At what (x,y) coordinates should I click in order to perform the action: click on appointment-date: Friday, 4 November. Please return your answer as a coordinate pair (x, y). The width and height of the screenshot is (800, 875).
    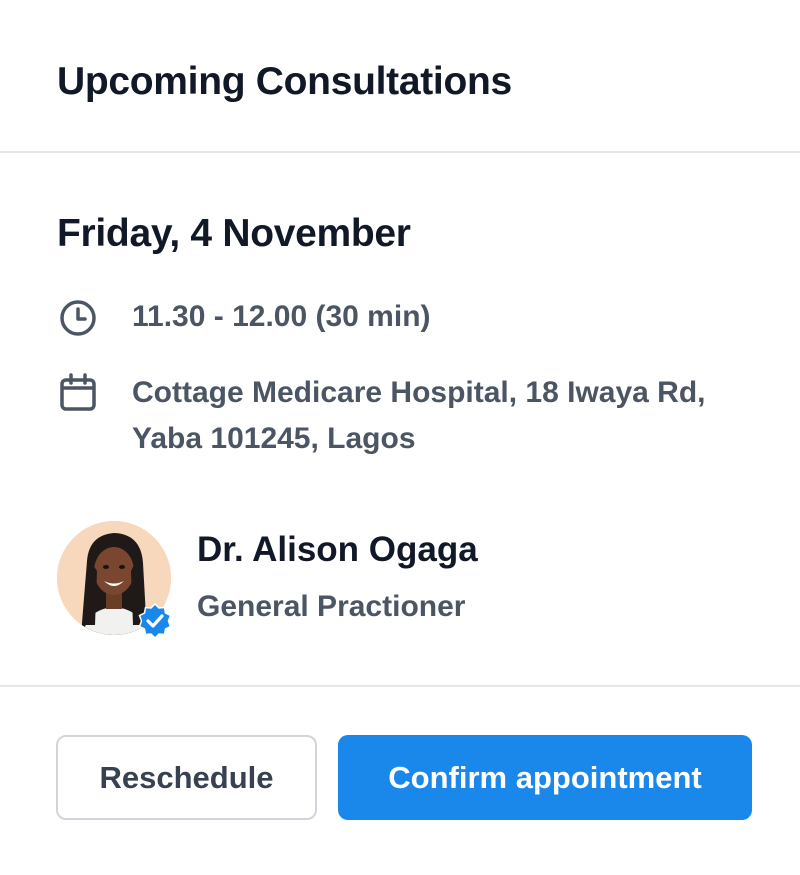
    Looking at the image, I should click on (234, 233).